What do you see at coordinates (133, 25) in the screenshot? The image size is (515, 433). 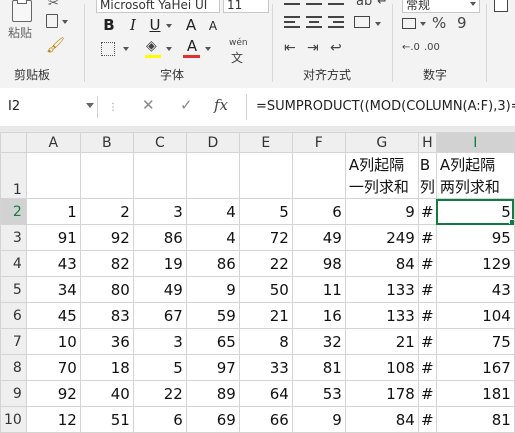 I see `italic-button: I` at bounding box center [133, 25].